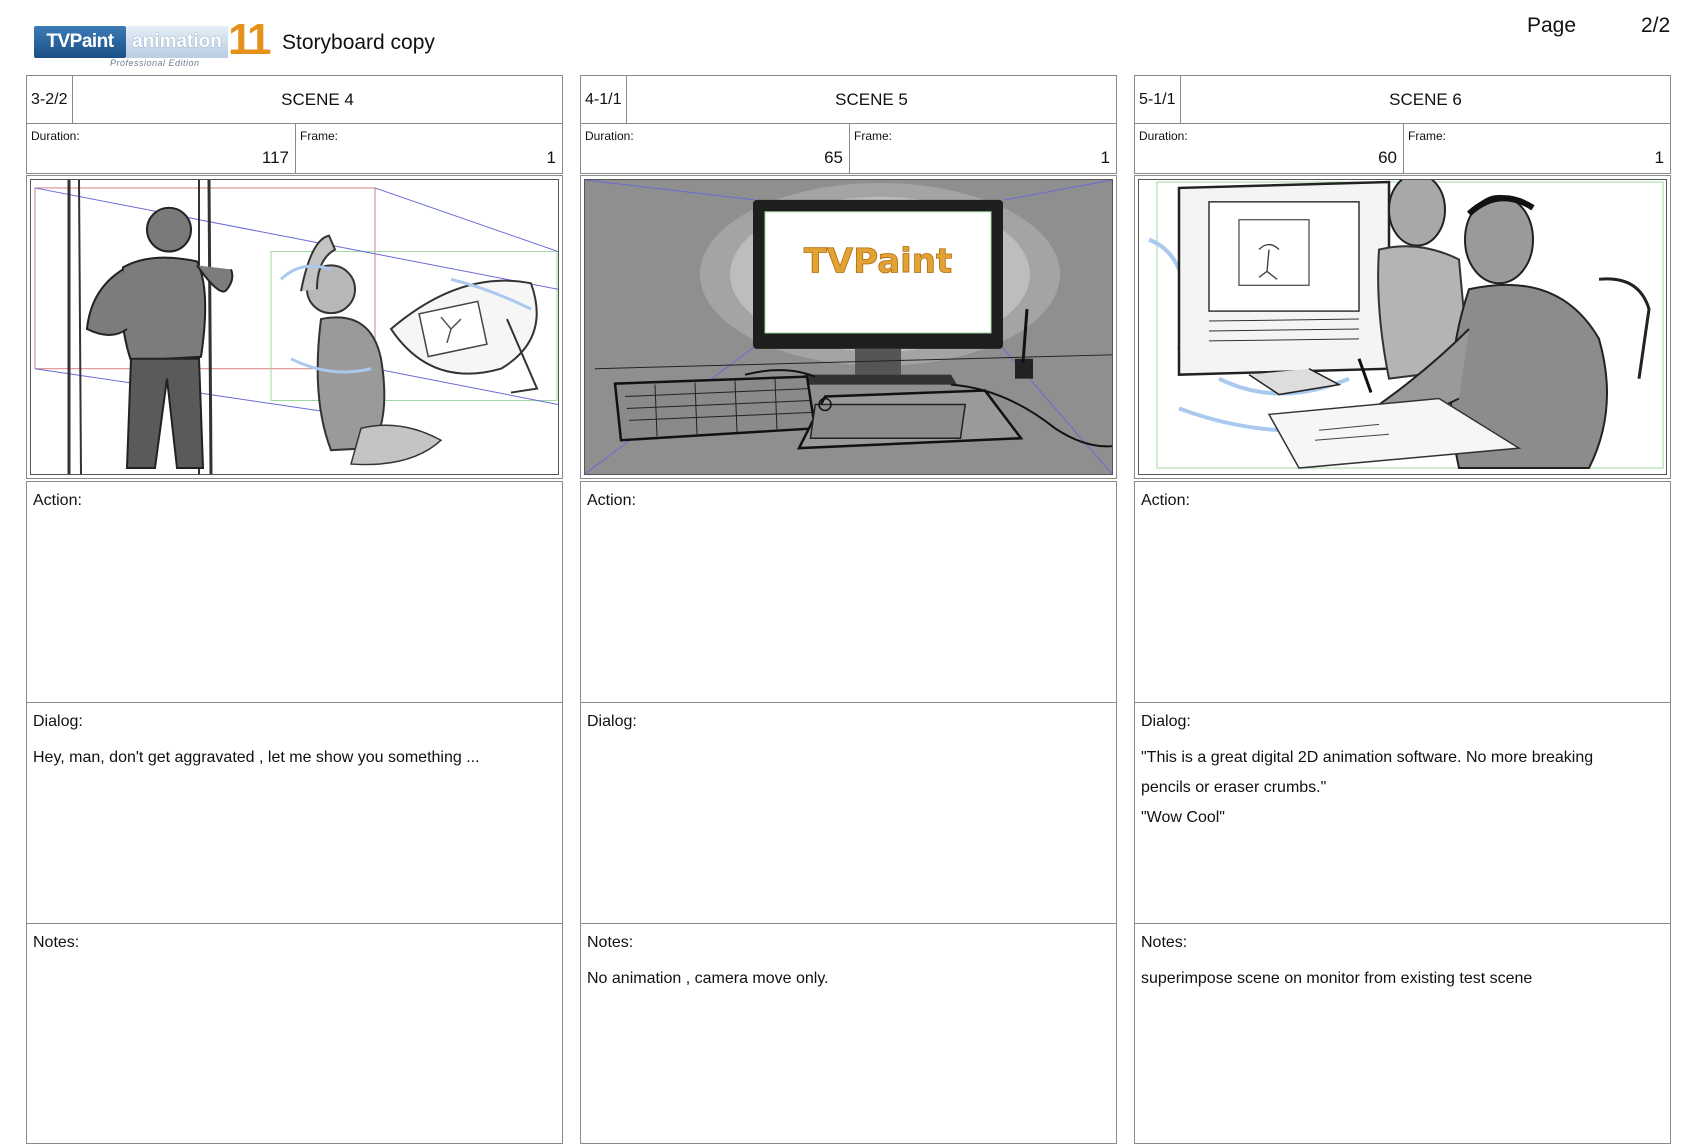 Image resolution: width=1690 pixels, height=1144 pixels. I want to click on panel-header: 4-1/1 SCENE 5, so click(848, 99).